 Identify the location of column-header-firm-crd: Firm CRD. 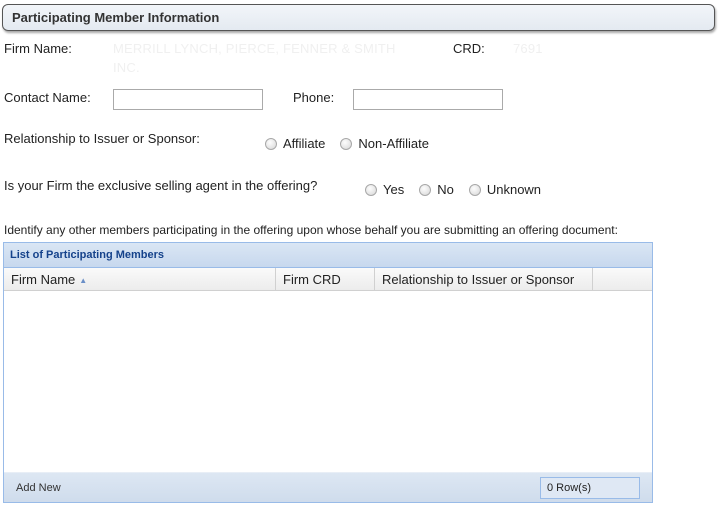
(325, 279).